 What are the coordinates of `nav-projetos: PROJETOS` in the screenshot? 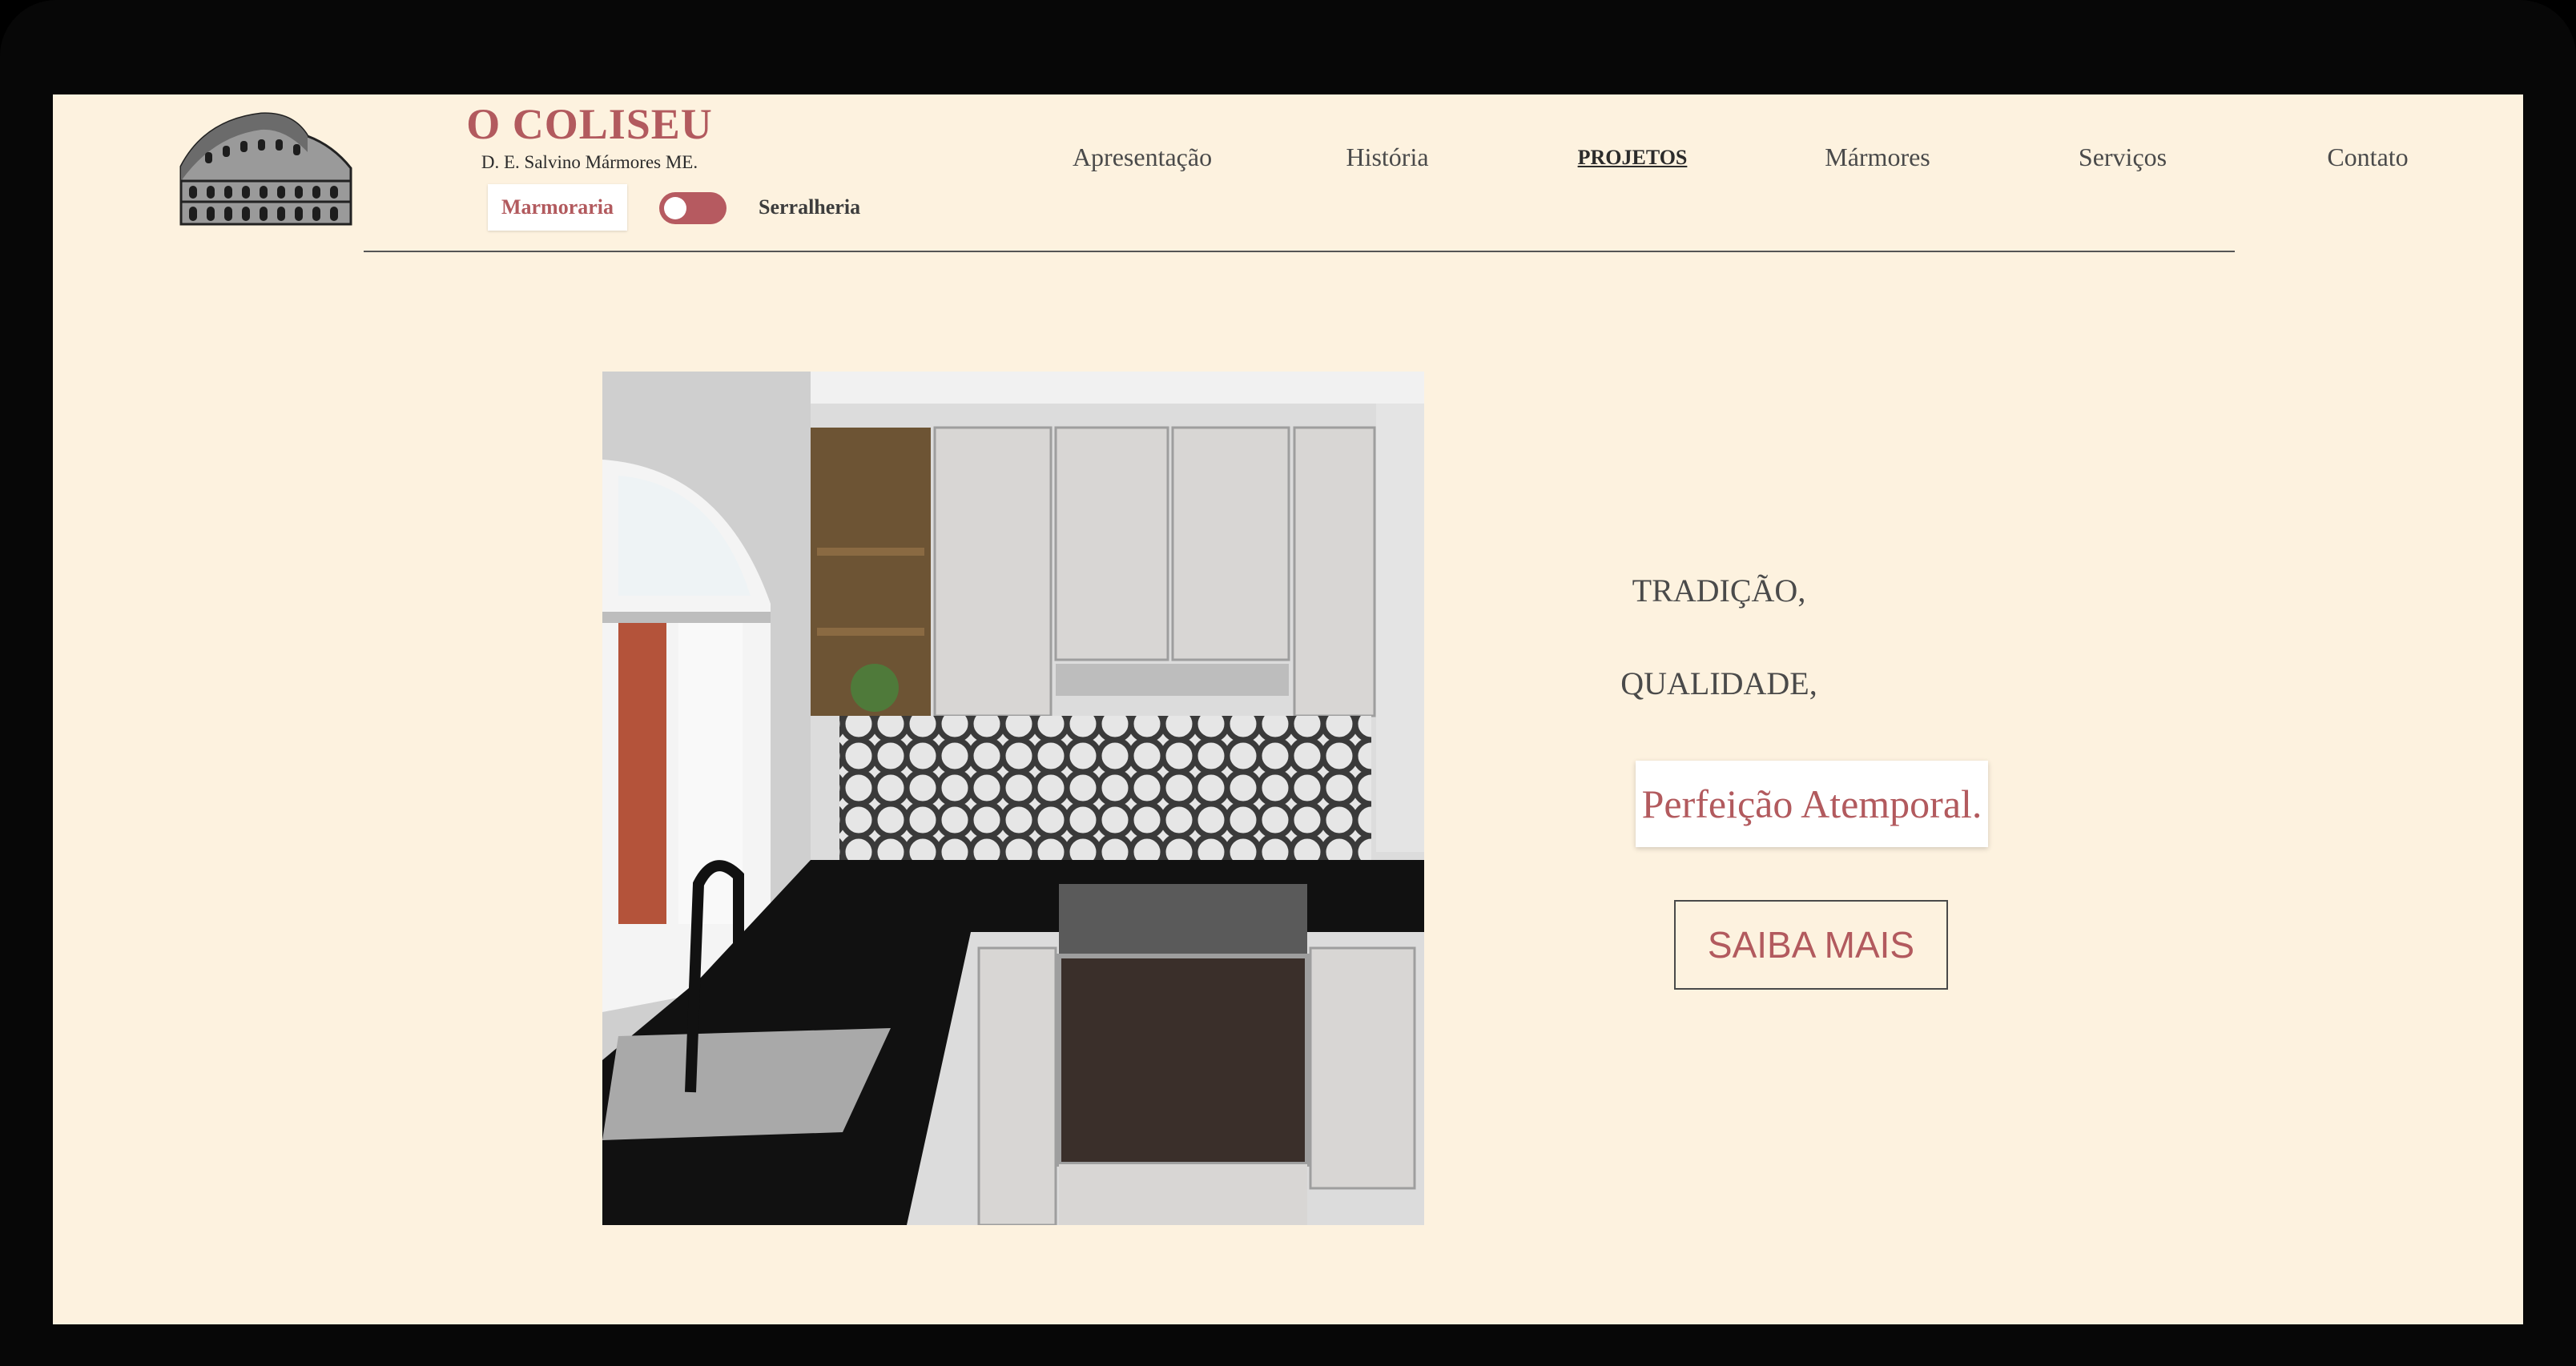 It's located at (1632, 158).